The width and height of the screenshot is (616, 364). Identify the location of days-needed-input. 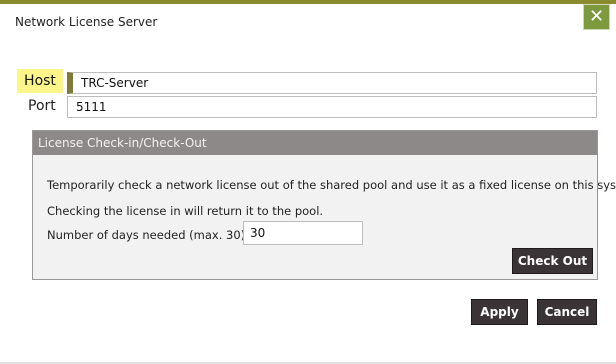
(303, 233).